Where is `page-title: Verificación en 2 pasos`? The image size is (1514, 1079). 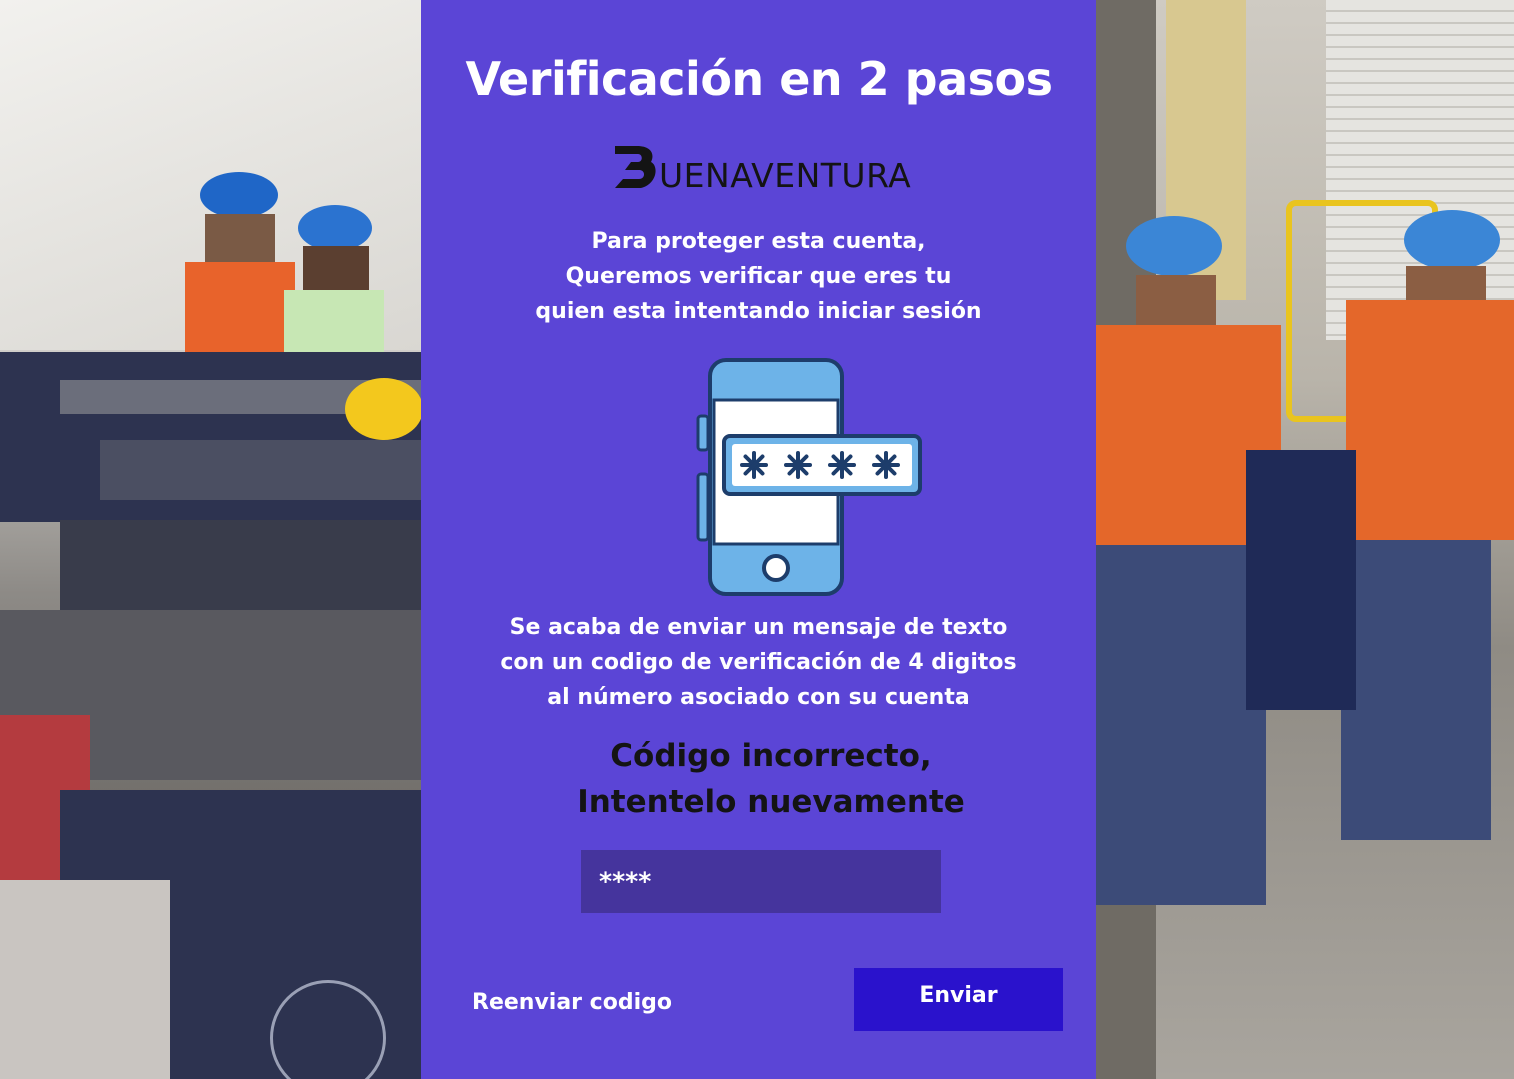
page-title: Verificación en 2 pasos is located at coordinates (759, 79).